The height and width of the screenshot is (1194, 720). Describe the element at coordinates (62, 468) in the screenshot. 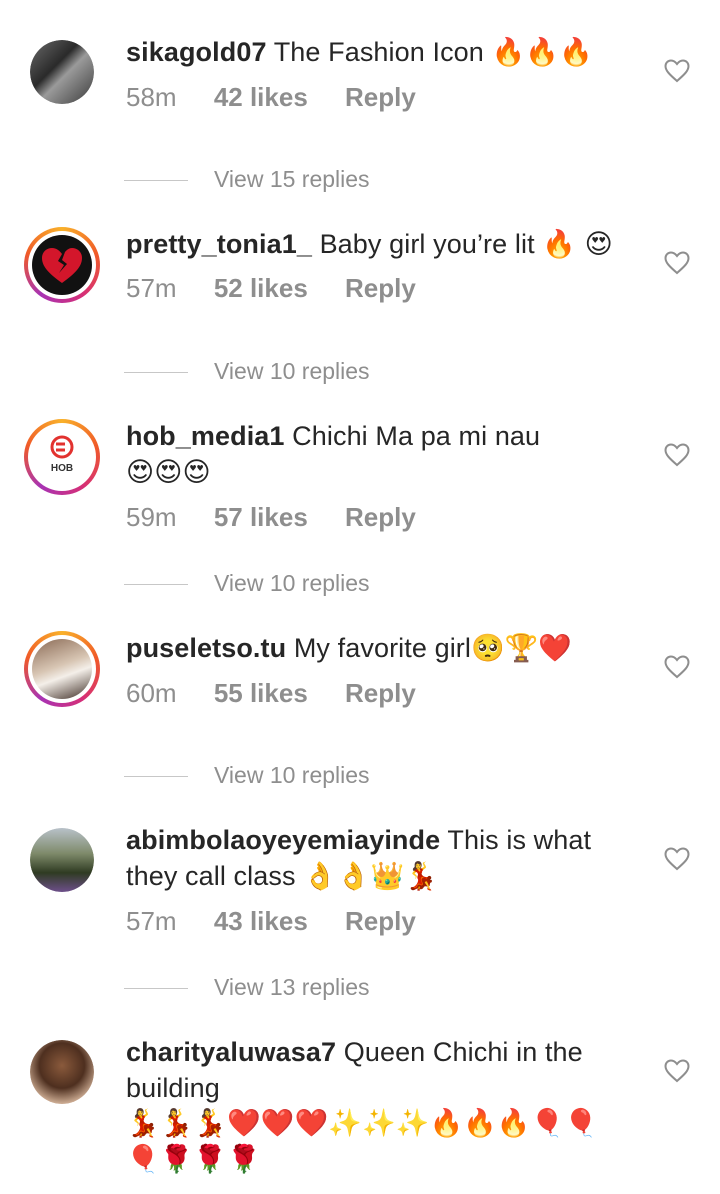

I see `hob-logo-text: HOB` at that location.